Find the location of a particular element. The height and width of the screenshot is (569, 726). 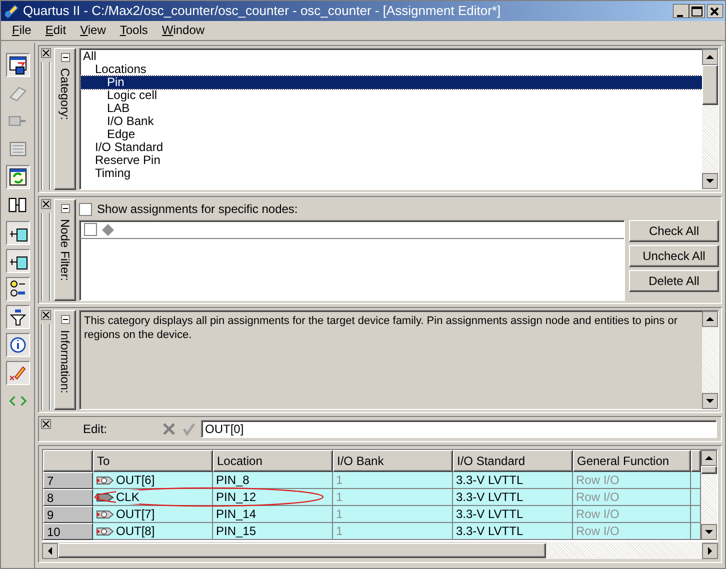

table-cell: OUT[7] is located at coordinates (153, 514).